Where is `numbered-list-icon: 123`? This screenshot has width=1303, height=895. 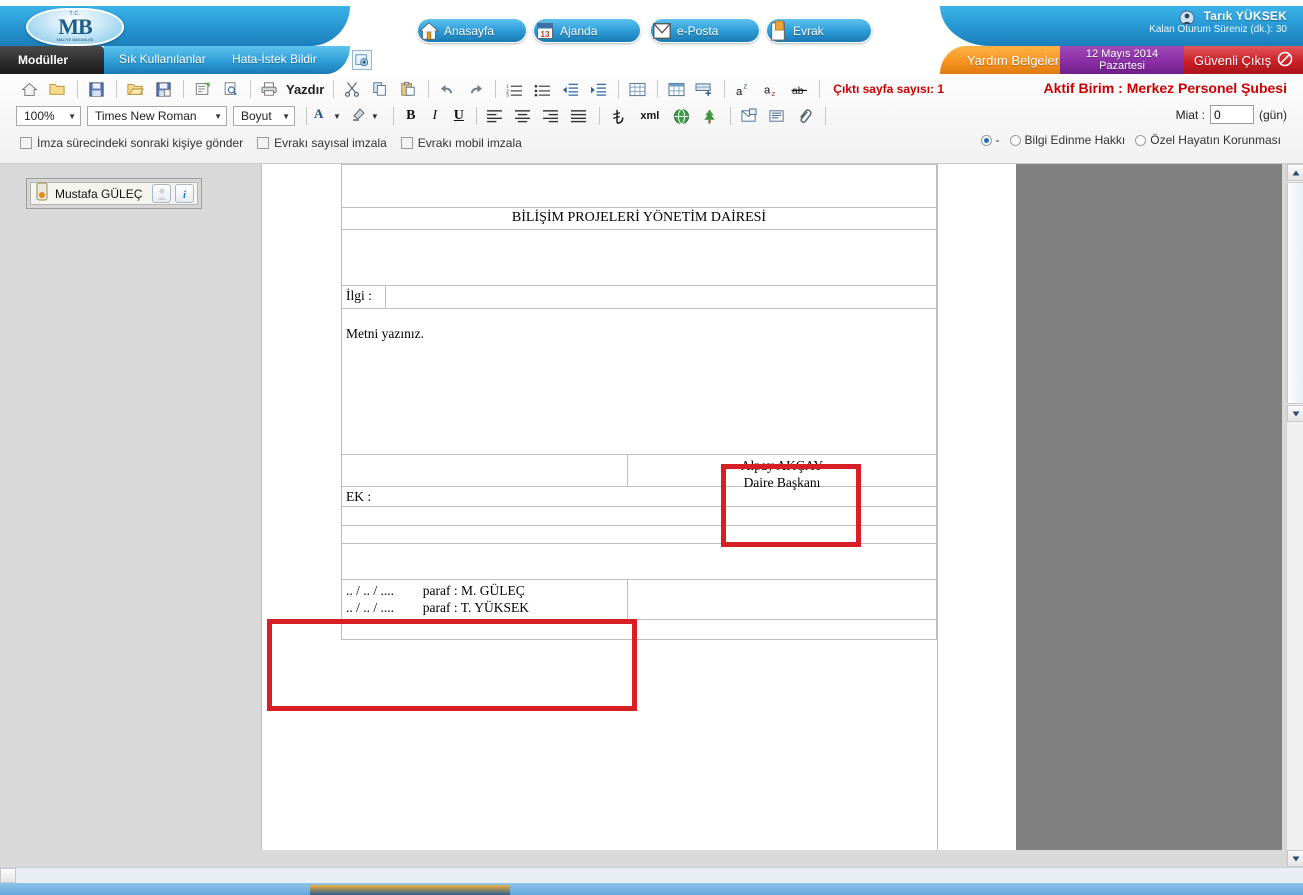 numbered-list-icon: 123 is located at coordinates (514, 89).